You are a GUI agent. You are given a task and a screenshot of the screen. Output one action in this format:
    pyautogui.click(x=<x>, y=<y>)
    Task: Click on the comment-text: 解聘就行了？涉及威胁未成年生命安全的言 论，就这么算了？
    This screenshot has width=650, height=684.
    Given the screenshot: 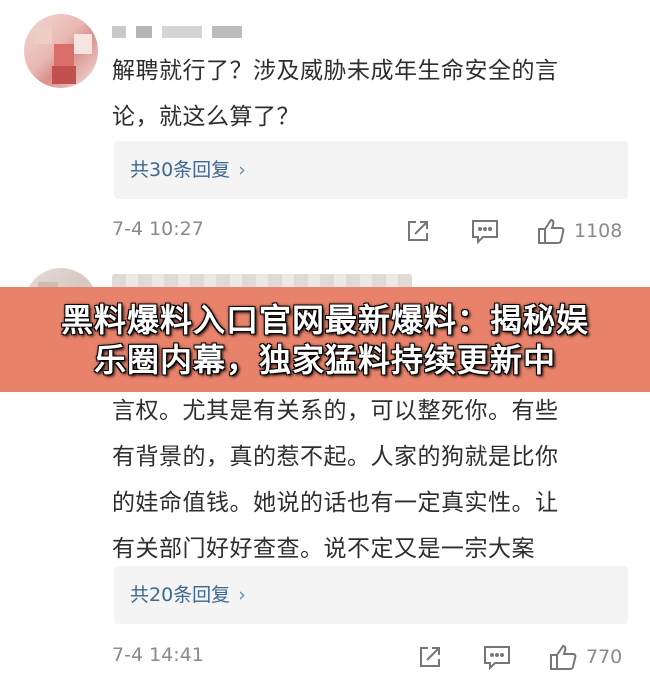 What is the action you would take?
    pyautogui.click(x=372, y=94)
    